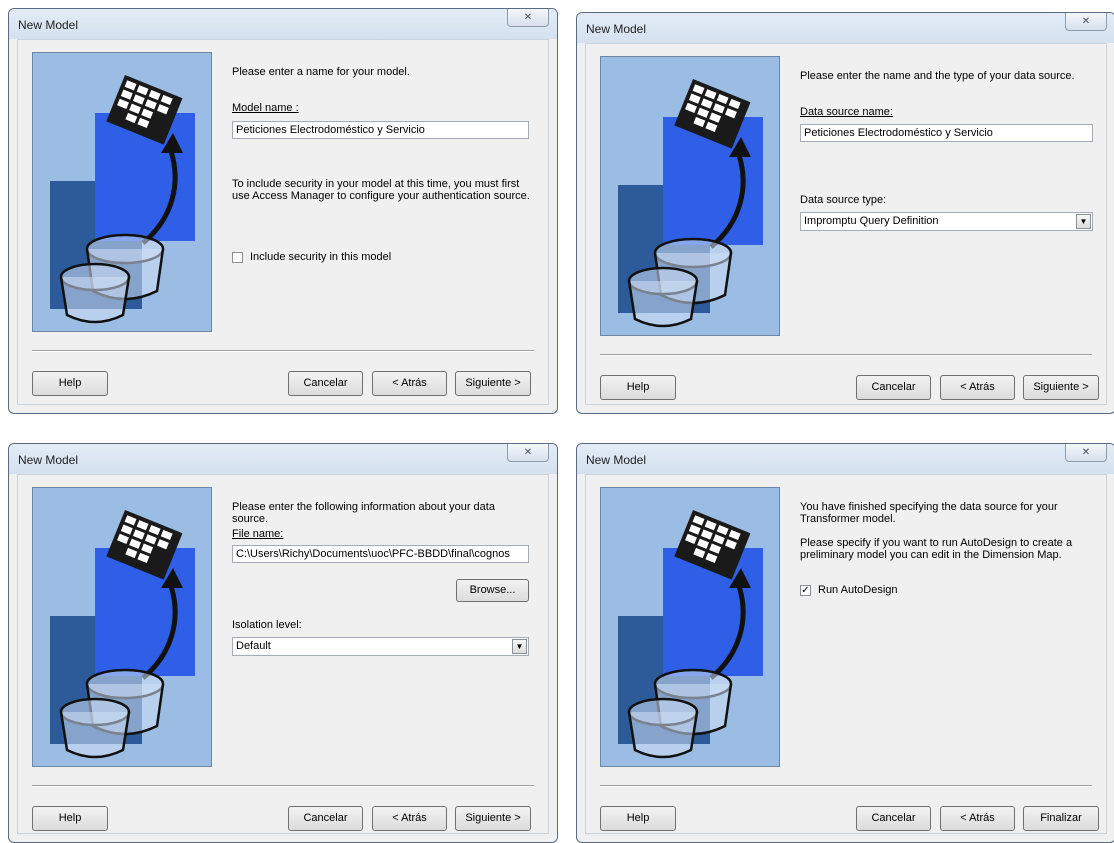 The width and height of the screenshot is (1114, 843). Describe the element at coordinates (946, 133) in the screenshot. I see `data-source-name-input: Peticiones Electrodoméstico y Servicio` at that location.